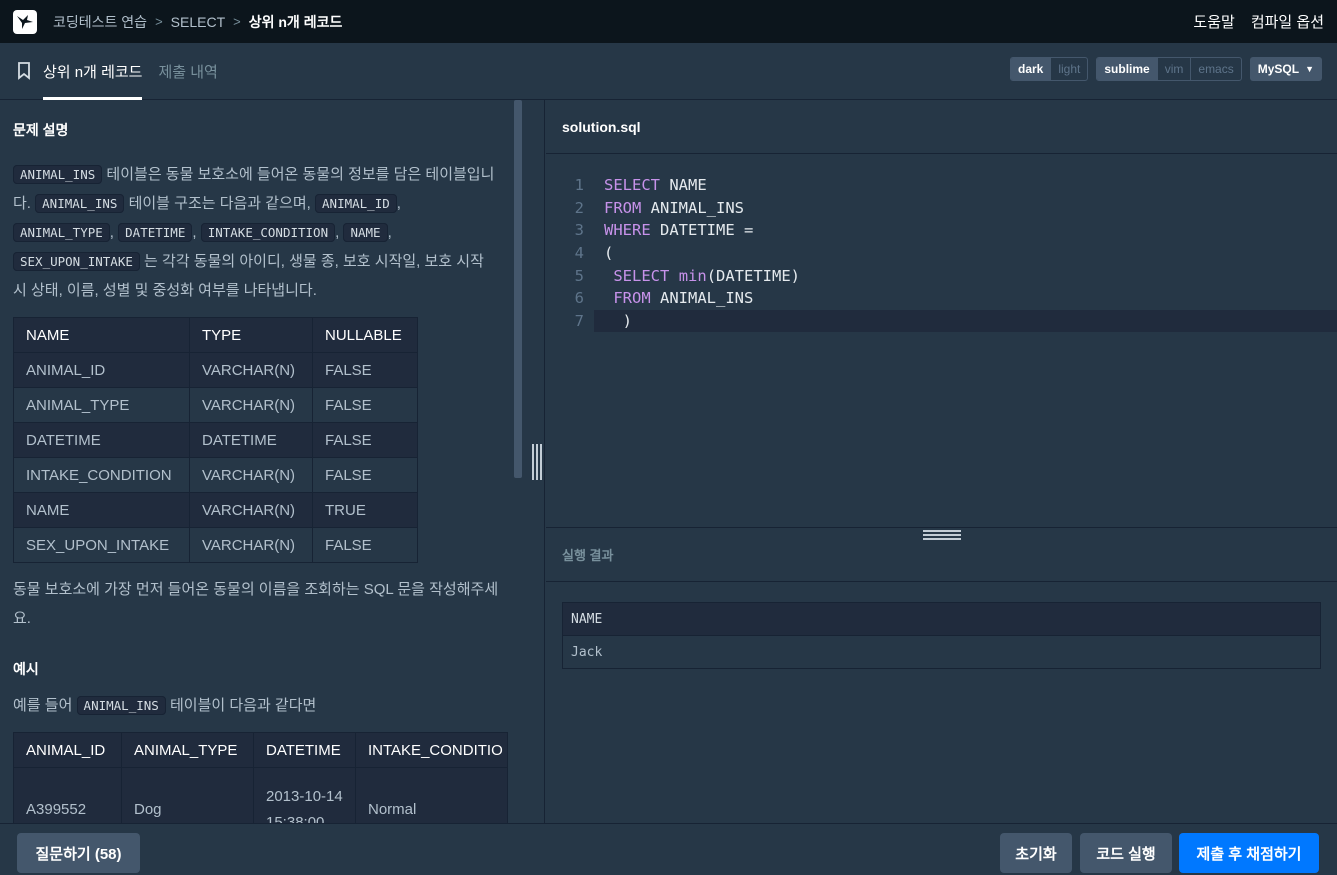  Describe the element at coordinates (1030, 69) in the screenshot. I see `theme-dark-option: dark` at that location.